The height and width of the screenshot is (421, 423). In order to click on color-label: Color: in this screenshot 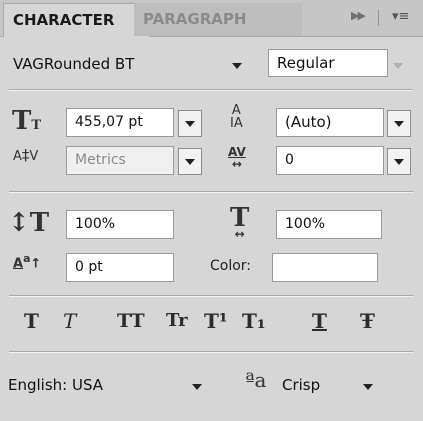, I will do `click(231, 266)`.